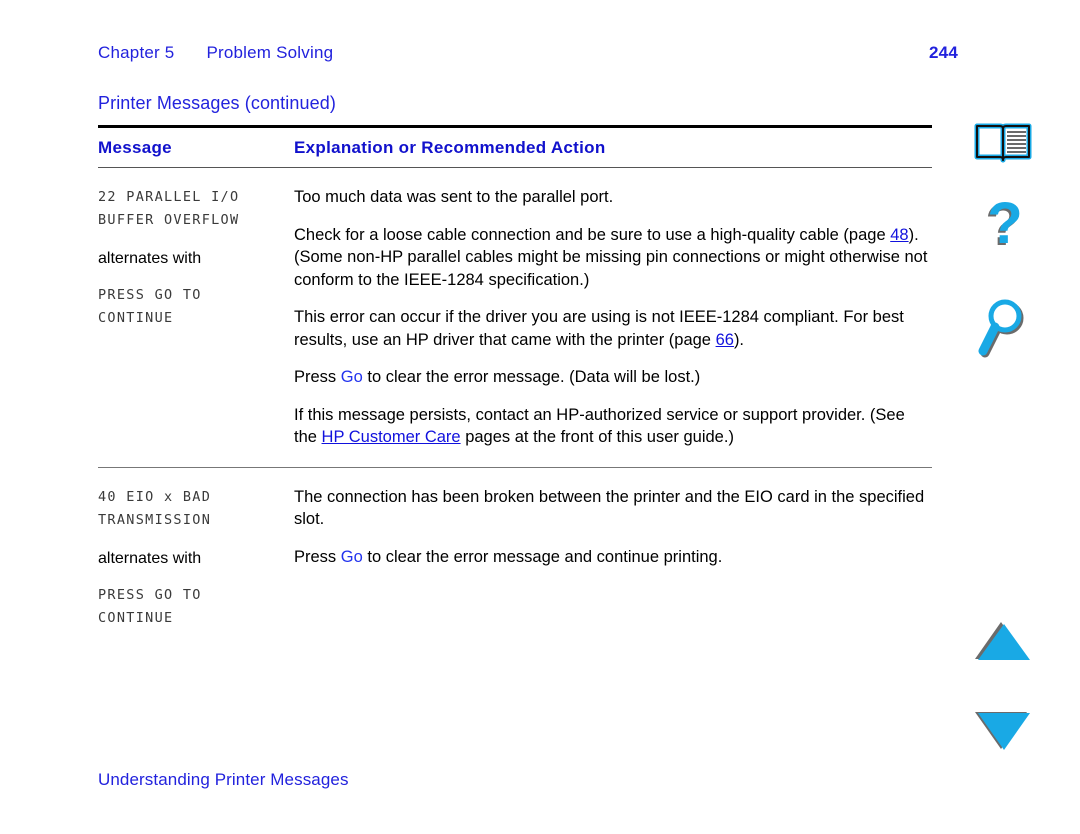 This screenshot has width=1080, height=834. I want to click on column-header-explanation: Explanation or Recommended Action, so click(450, 147).